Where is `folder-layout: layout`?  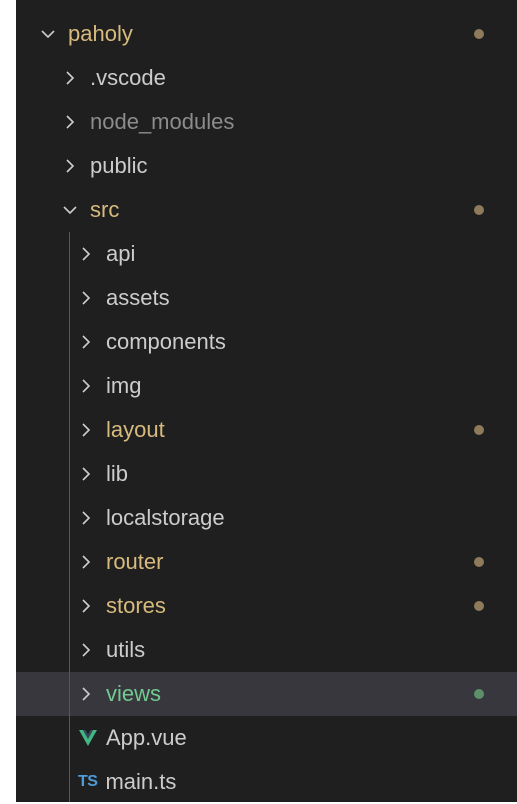 folder-layout: layout is located at coordinates (266, 430).